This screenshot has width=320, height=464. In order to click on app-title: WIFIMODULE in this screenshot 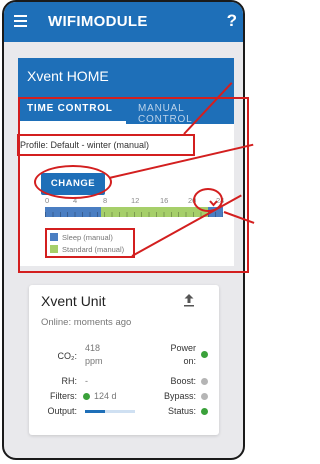, I will do `click(98, 21)`.